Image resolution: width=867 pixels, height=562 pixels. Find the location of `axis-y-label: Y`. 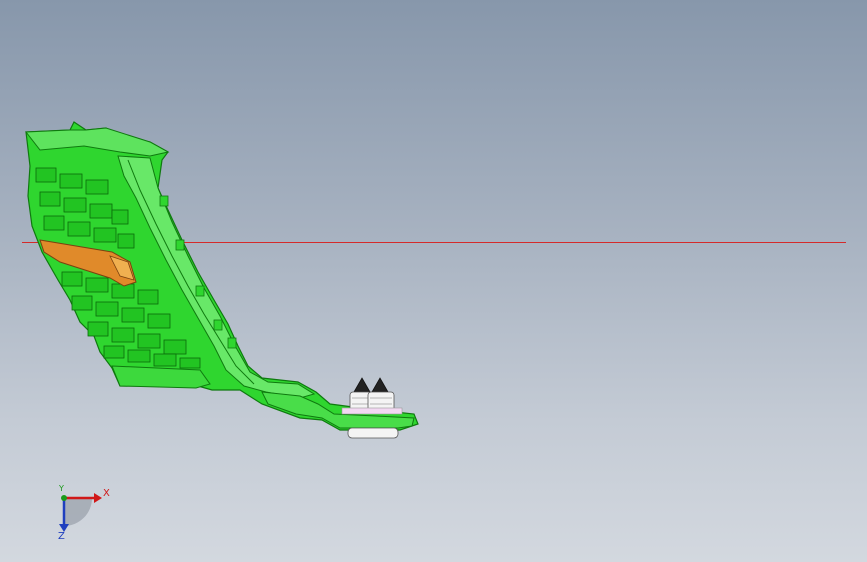

axis-y-label: Y is located at coordinates (61, 488).